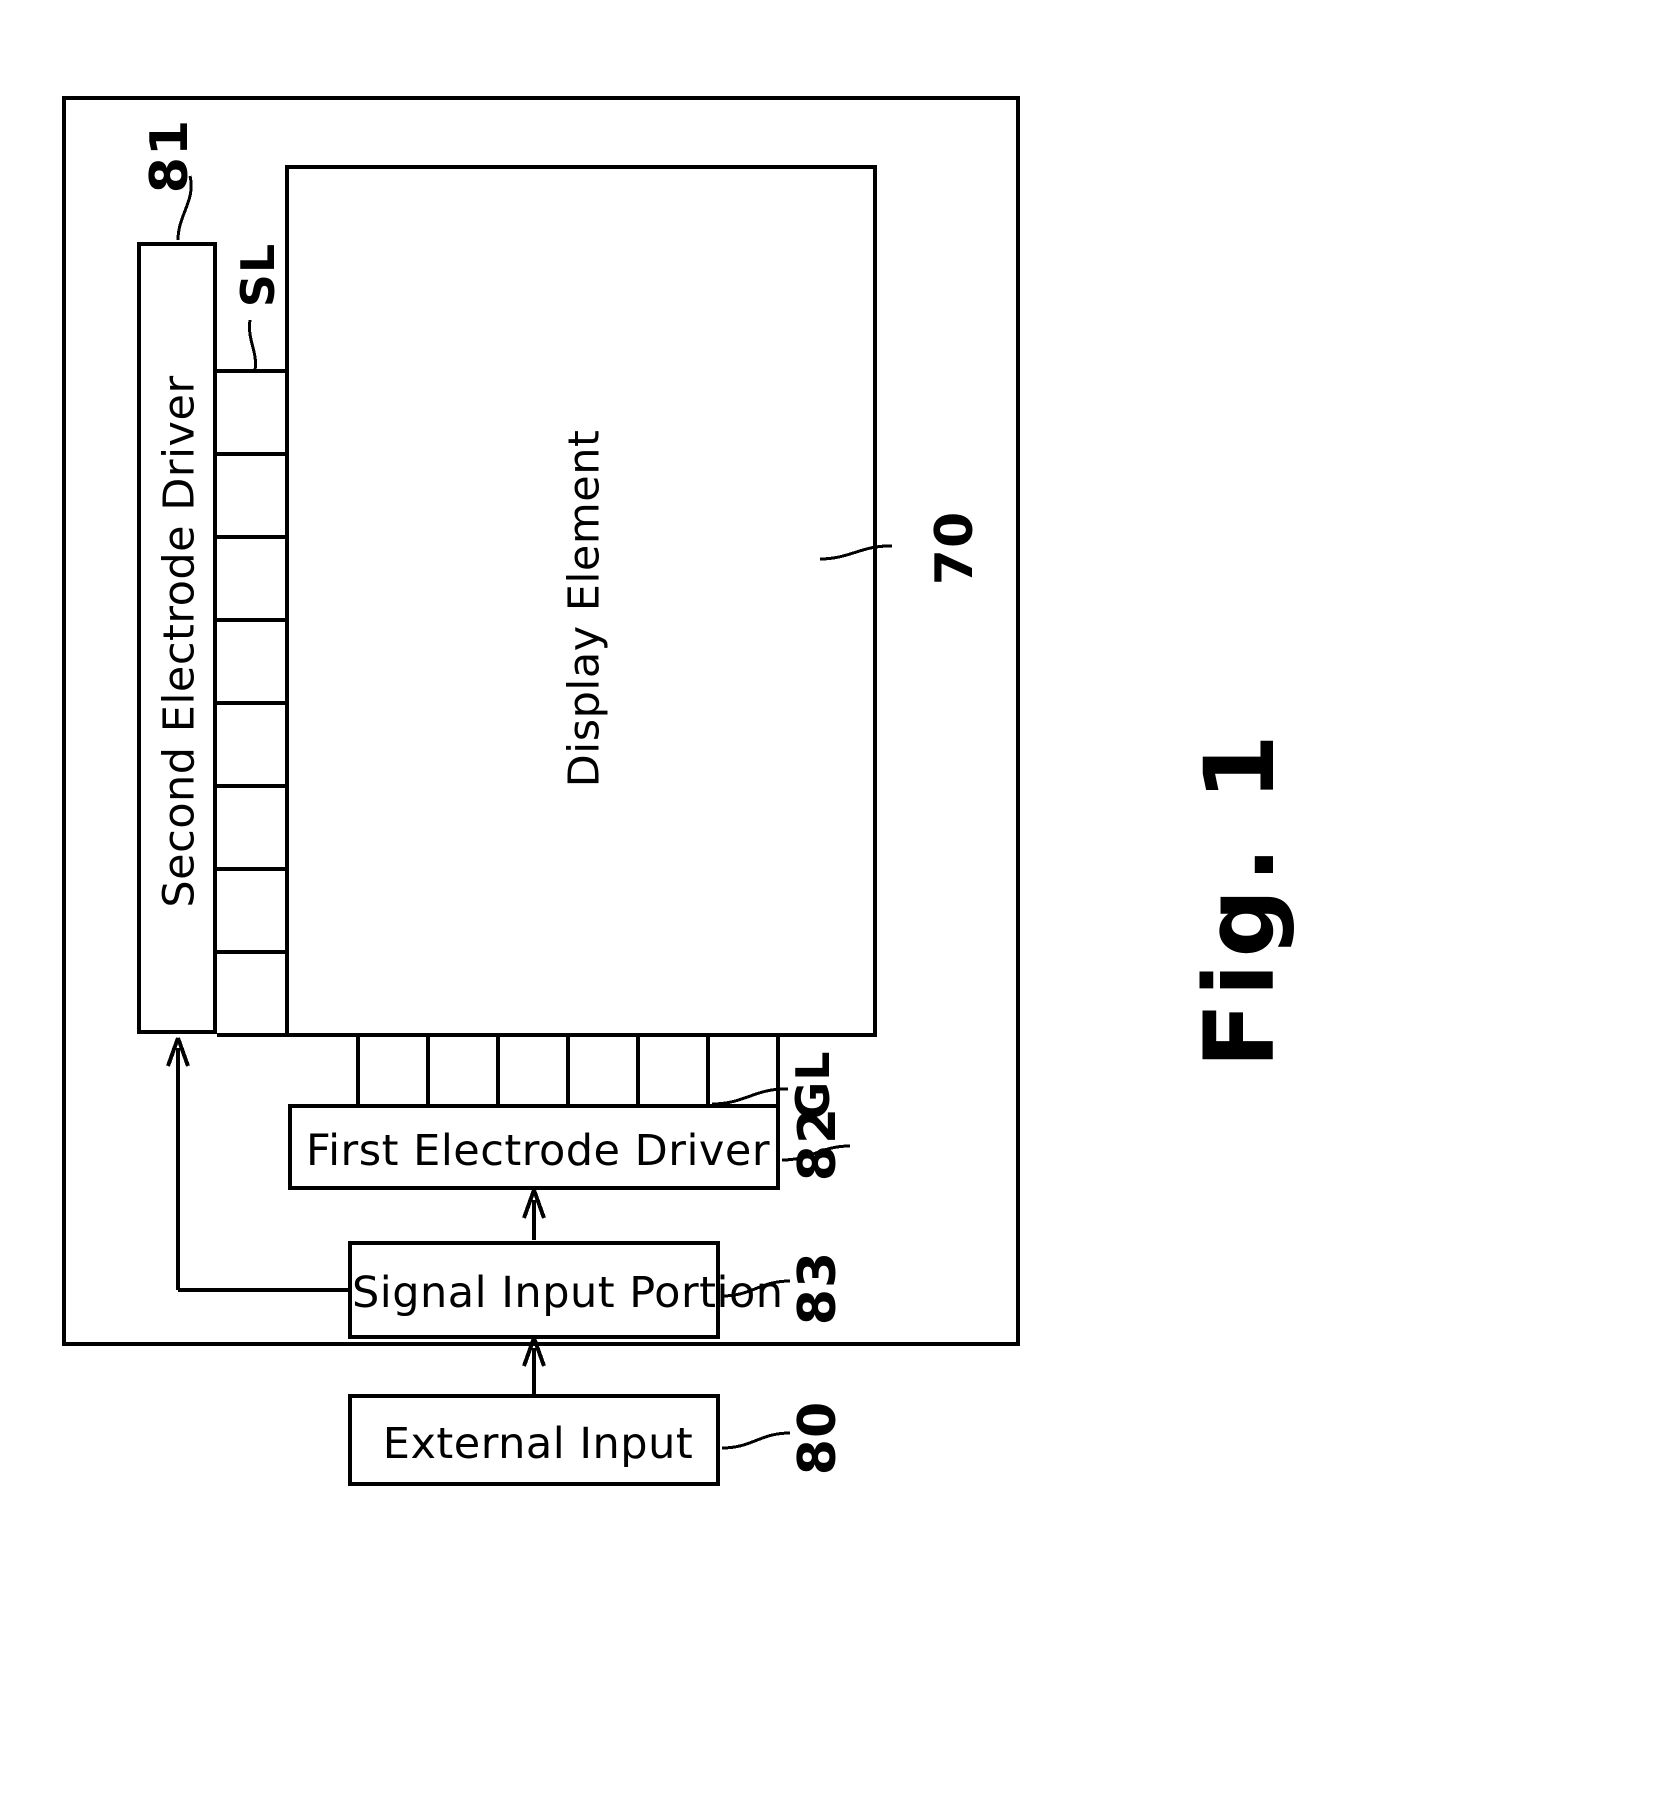  Describe the element at coordinates (258, 275) in the screenshot. I see `source-line-label: SL` at that location.